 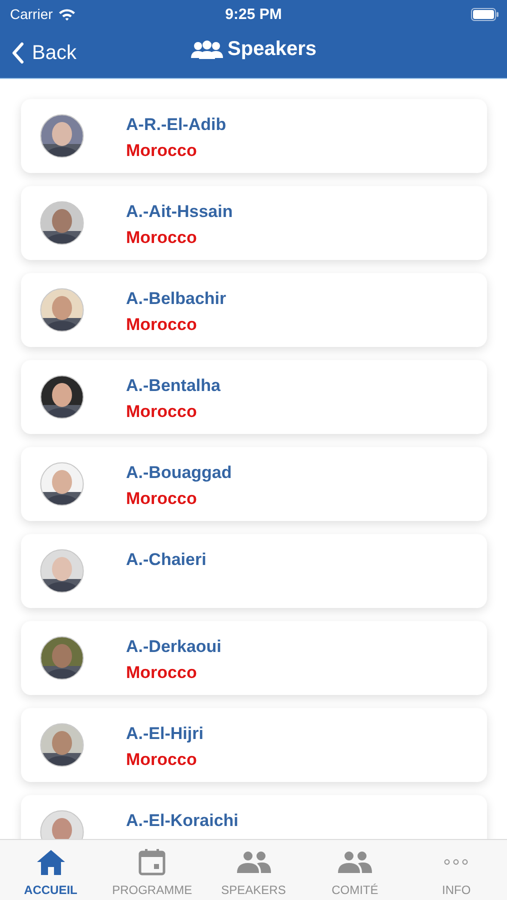 What do you see at coordinates (456, 870) in the screenshot?
I see `tab-button: INFO` at bounding box center [456, 870].